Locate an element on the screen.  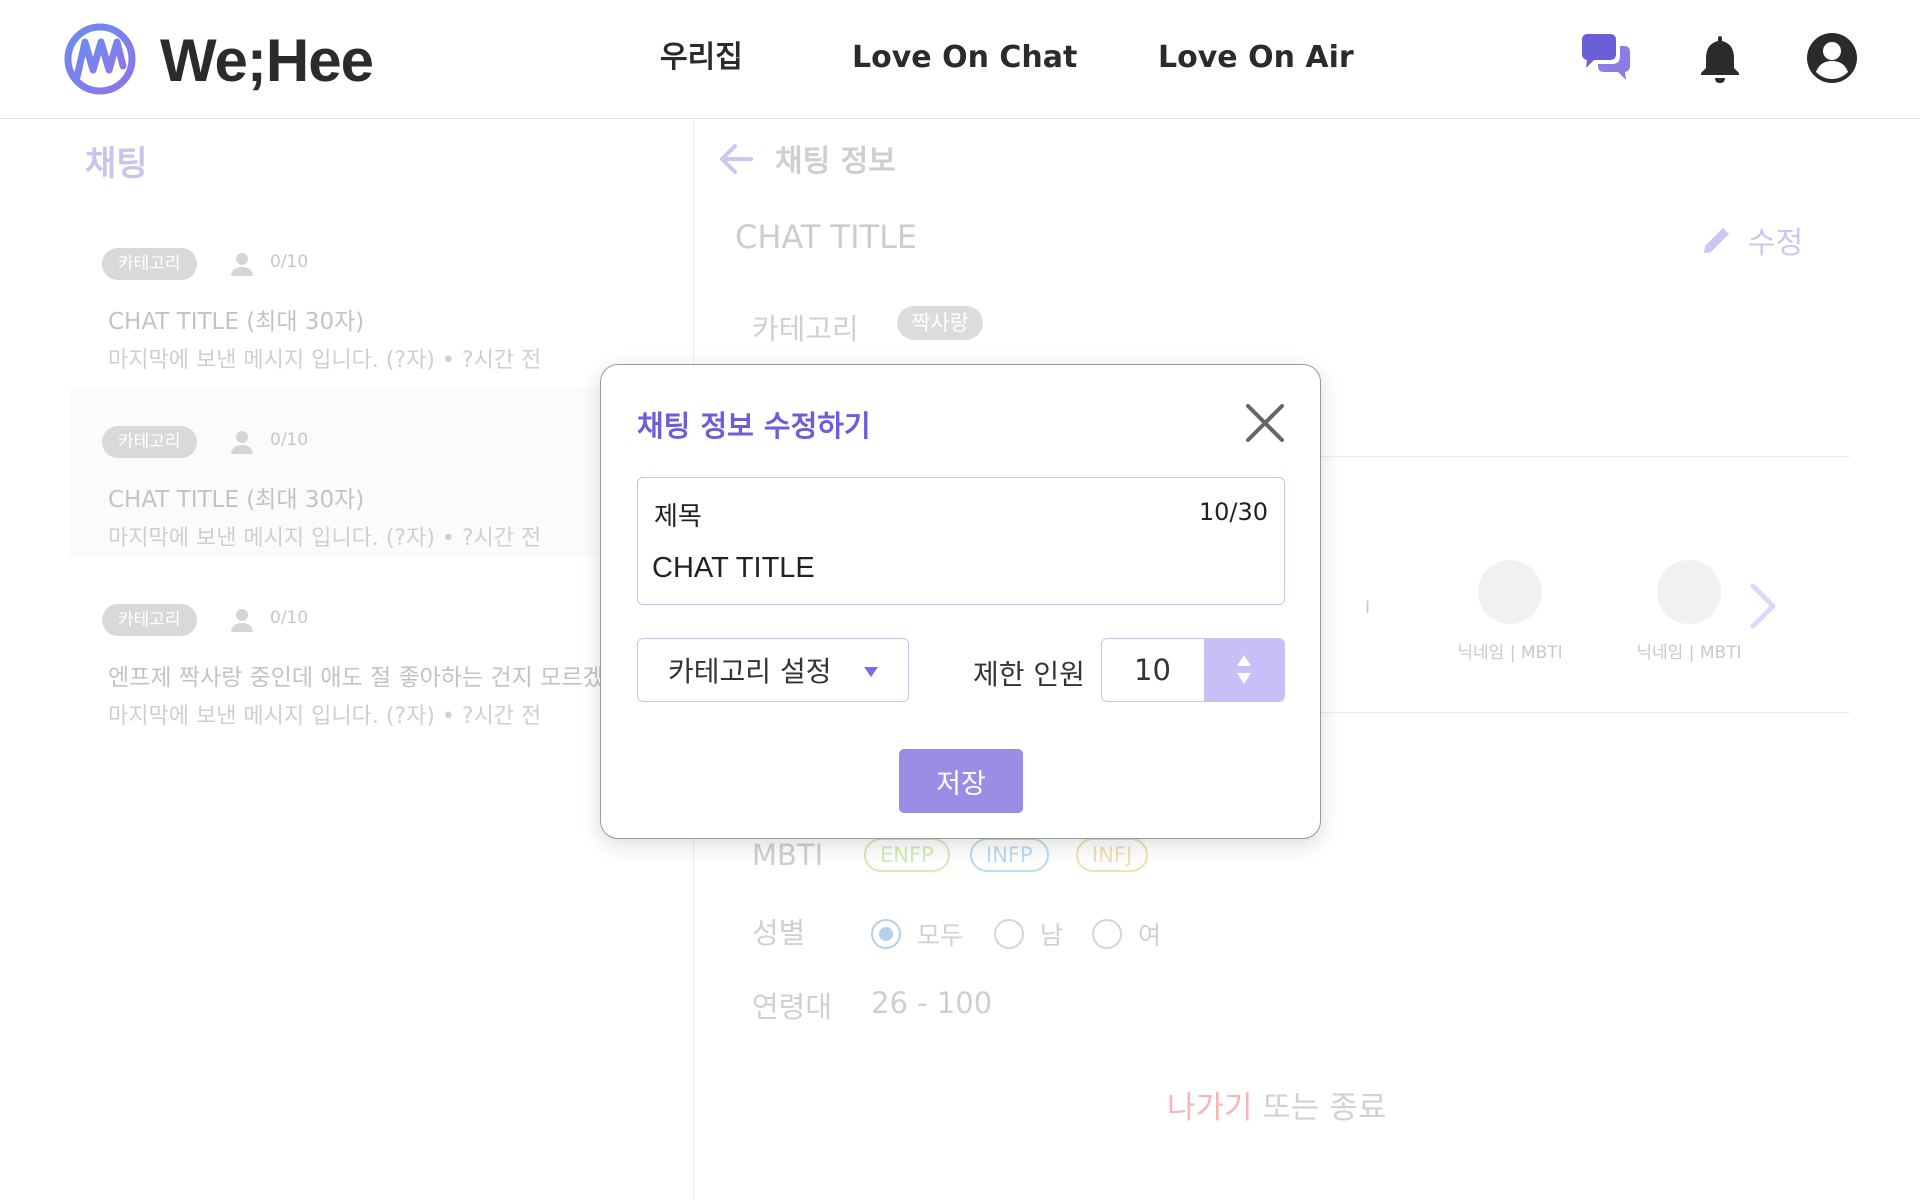
leave-or-end: 나가기 또는 종료 is located at coordinates (1276, 1104).